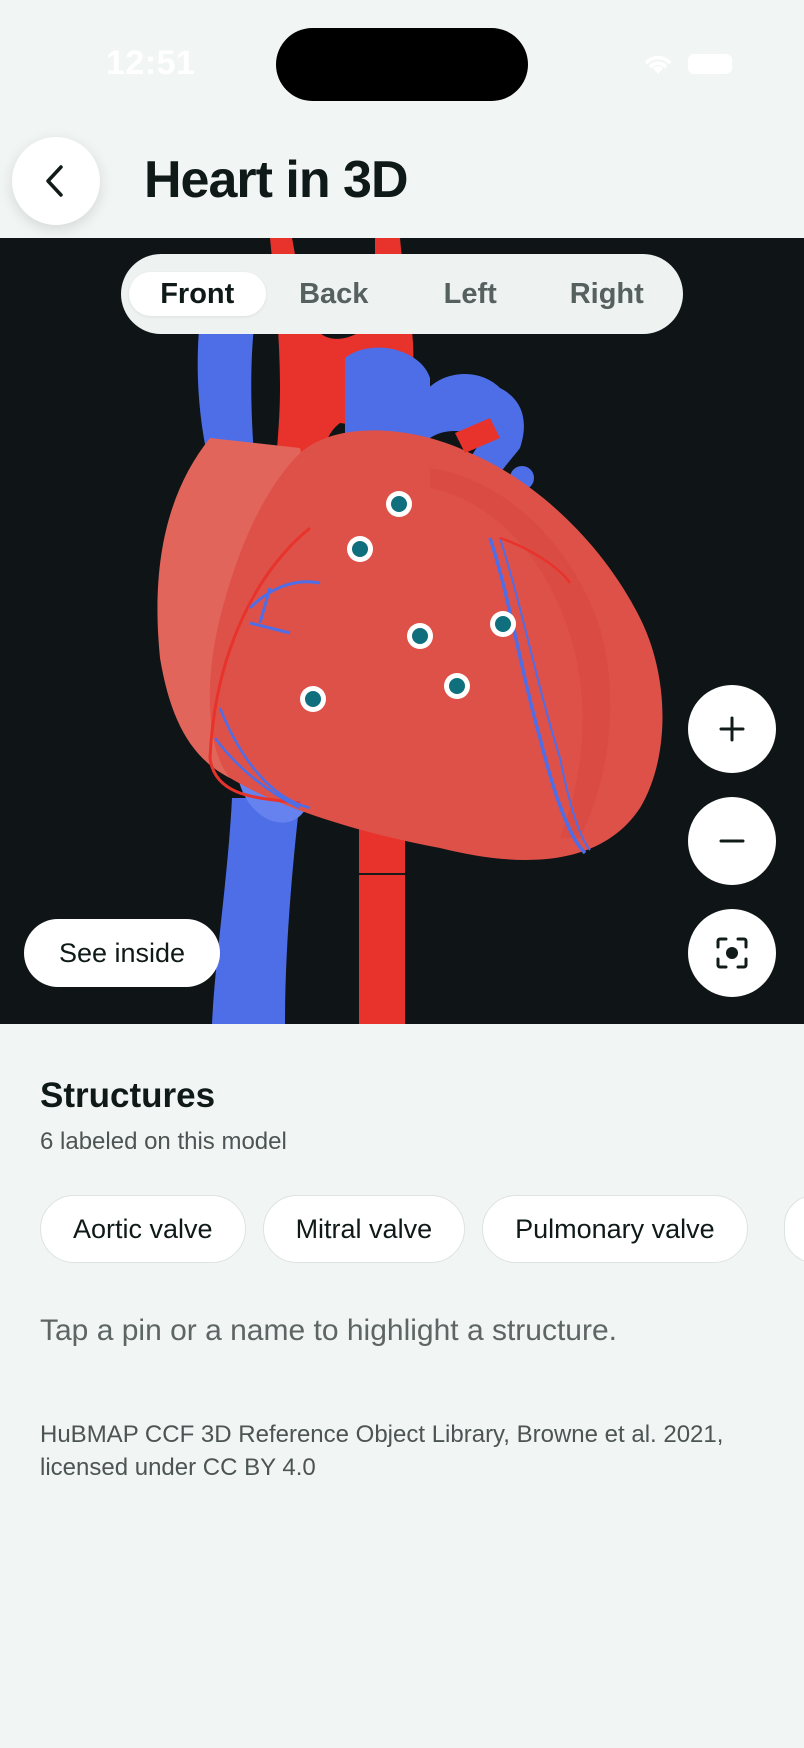 The width and height of the screenshot is (804, 1748). Describe the element at coordinates (256, 911) in the screenshot. I see `inferior-vena-cava` at that location.